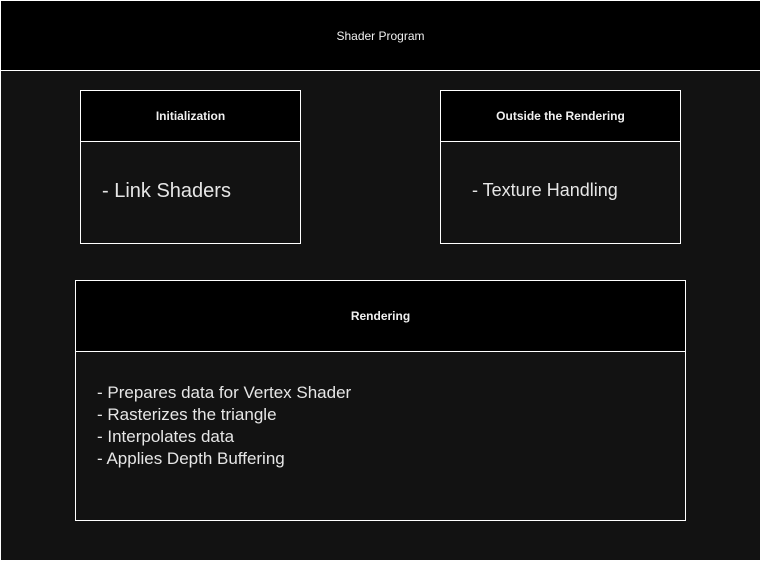 Image resolution: width=761 pixels, height=561 pixels. What do you see at coordinates (380, 316) in the screenshot?
I see `rendering-title: Rendering` at bounding box center [380, 316].